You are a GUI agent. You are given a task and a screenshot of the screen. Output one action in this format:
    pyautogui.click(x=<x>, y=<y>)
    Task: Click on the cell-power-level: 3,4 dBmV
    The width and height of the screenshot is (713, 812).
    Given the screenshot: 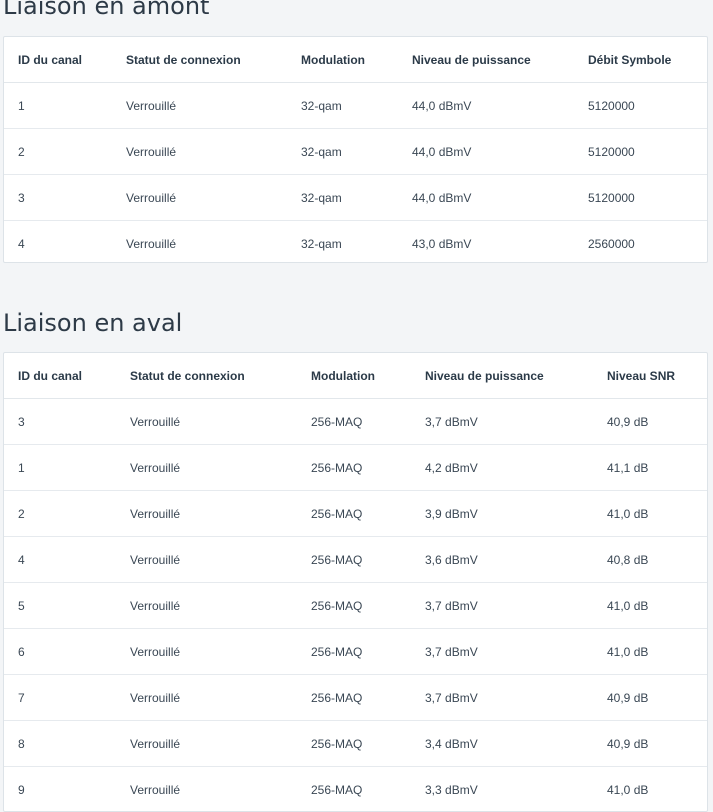 What is the action you would take?
    pyautogui.click(x=502, y=744)
    